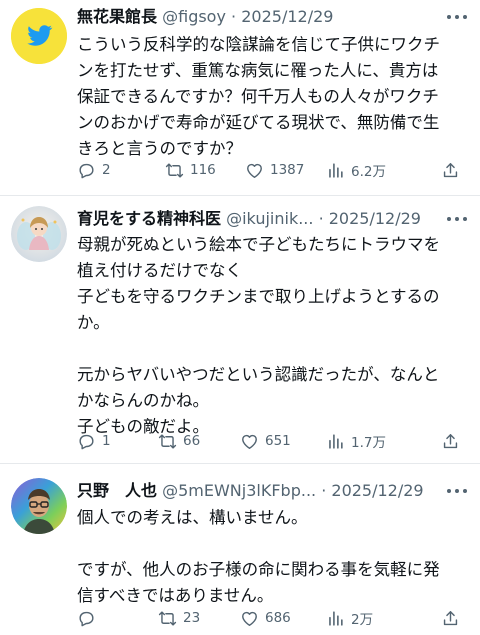  What do you see at coordinates (368, 172) in the screenshot?
I see `views-count: 6.2万` at bounding box center [368, 172].